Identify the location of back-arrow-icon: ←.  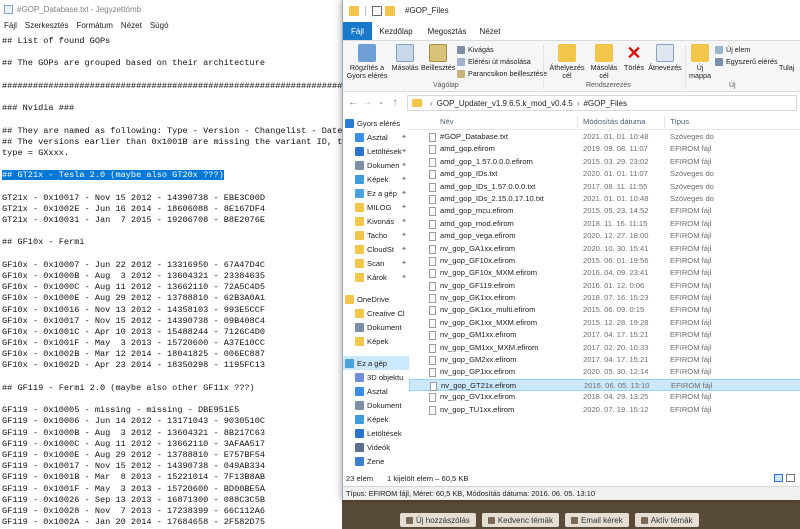
(353, 103).